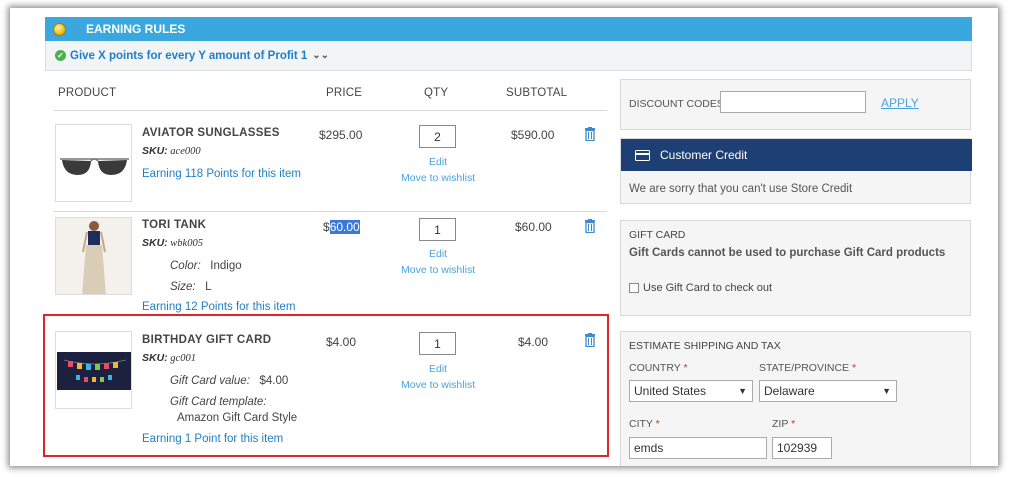  I want to click on quantity-input: 2, so click(437, 136).